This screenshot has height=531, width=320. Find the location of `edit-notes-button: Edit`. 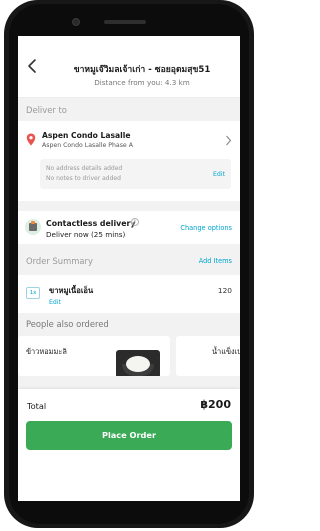

edit-notes-button: Edit is located at coordinates (219, 174).